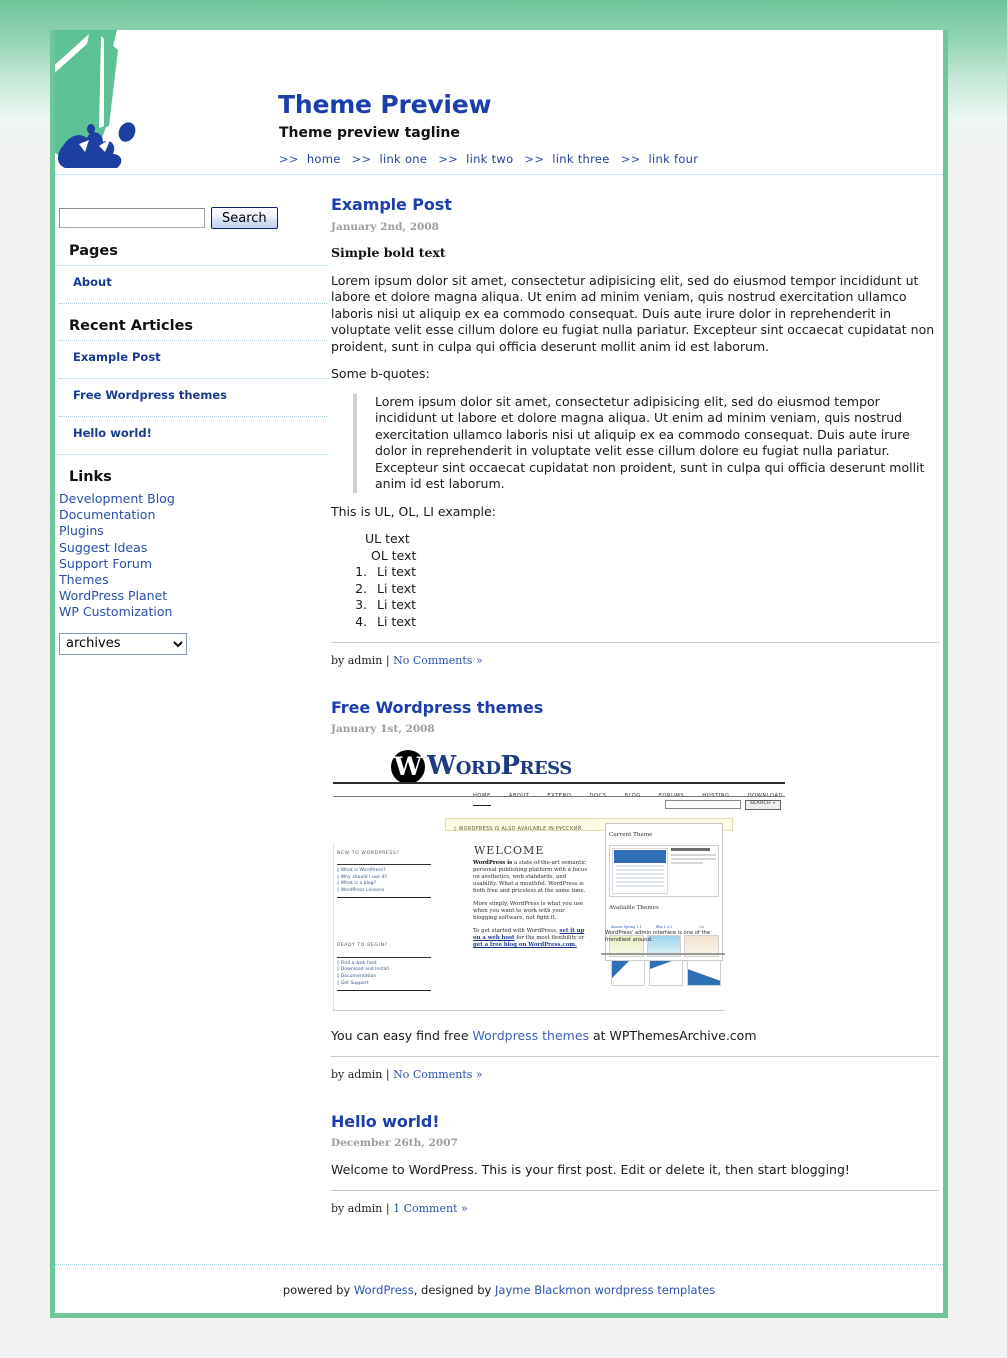 Image resolution: width=1007 pixels, height=1358 pixels. What do you see at coordinates (762, 804) in the screenshot?
I see `wps-search-button: SEARCH »` at bounding box center [762, 804].